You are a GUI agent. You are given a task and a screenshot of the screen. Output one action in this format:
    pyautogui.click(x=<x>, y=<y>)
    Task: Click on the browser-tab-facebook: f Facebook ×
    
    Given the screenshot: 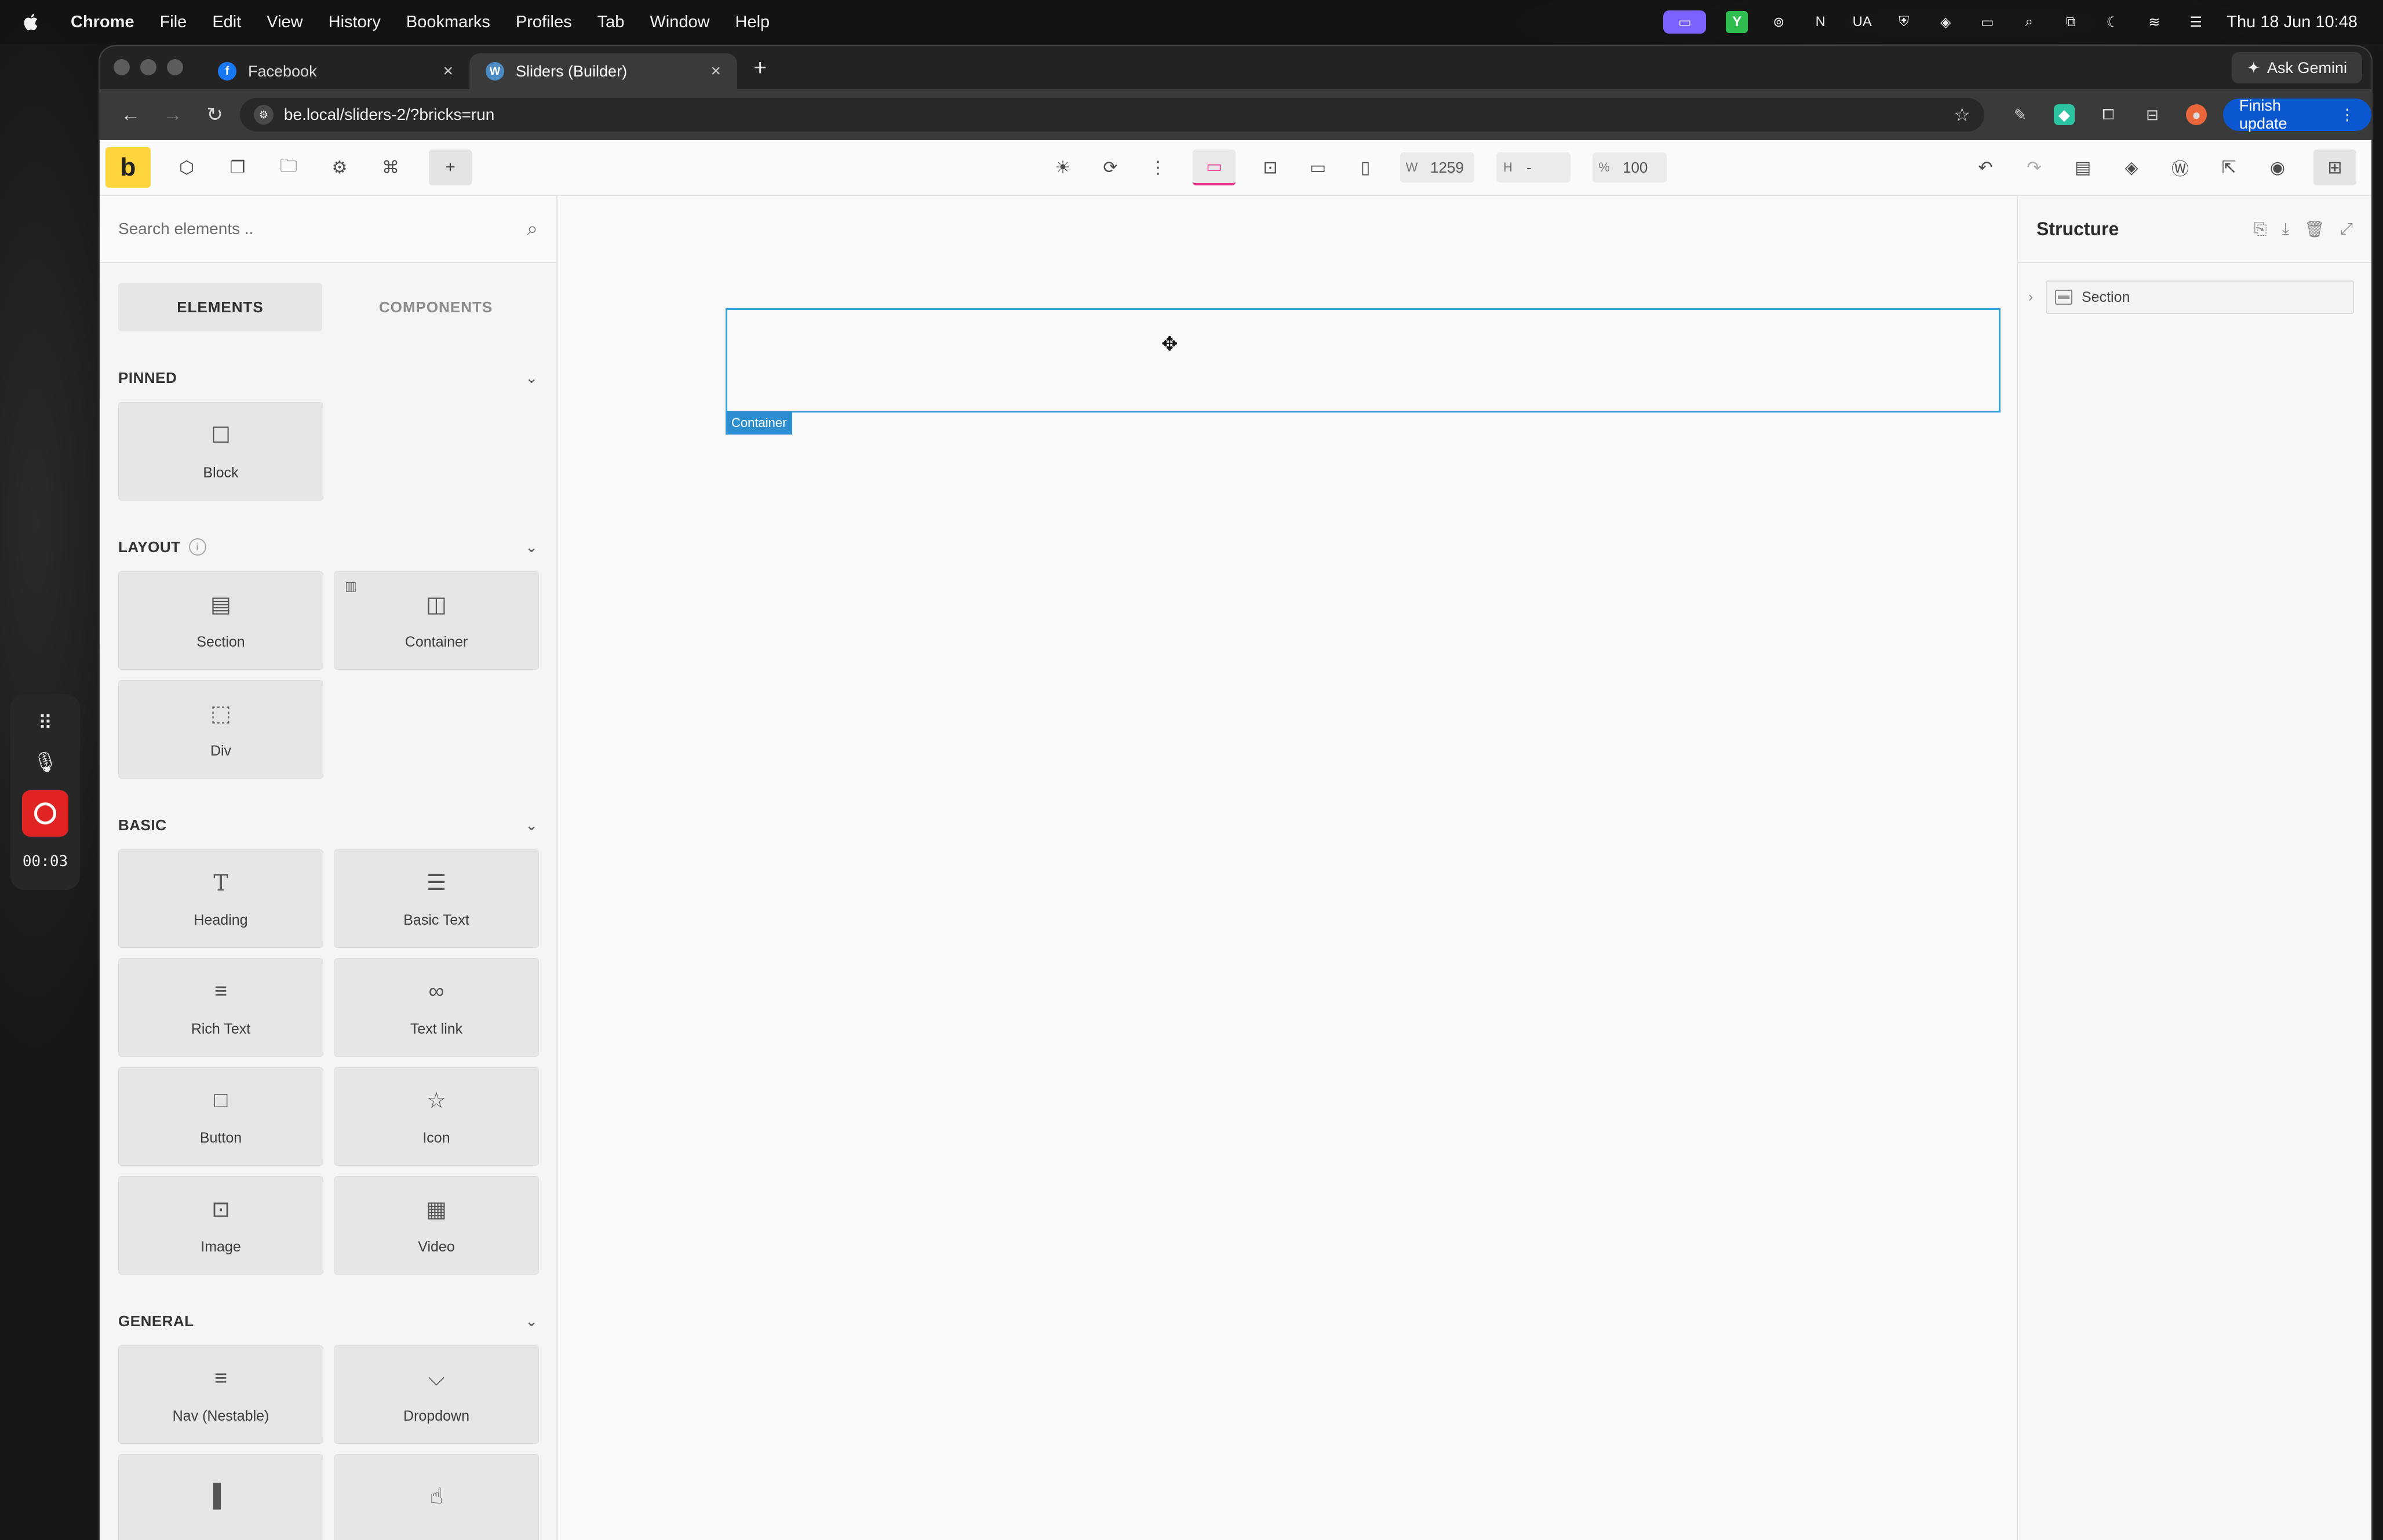 What is the action you would take?
    pyautogui.click(x=336, y=71)
    